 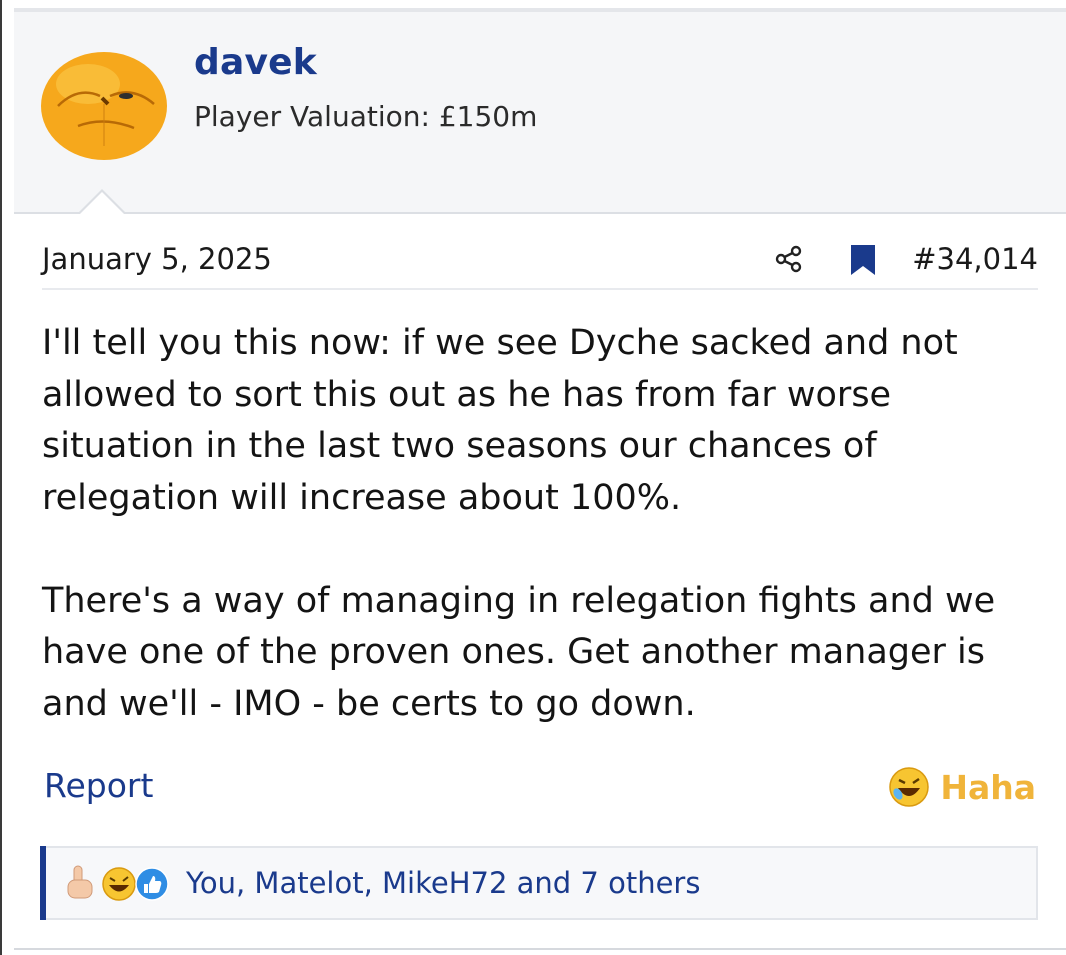 What do you see at coordinates (157, 259) in the screenshot?
I see `post-date: January 5, 2025` at bounding box center [157, 259].